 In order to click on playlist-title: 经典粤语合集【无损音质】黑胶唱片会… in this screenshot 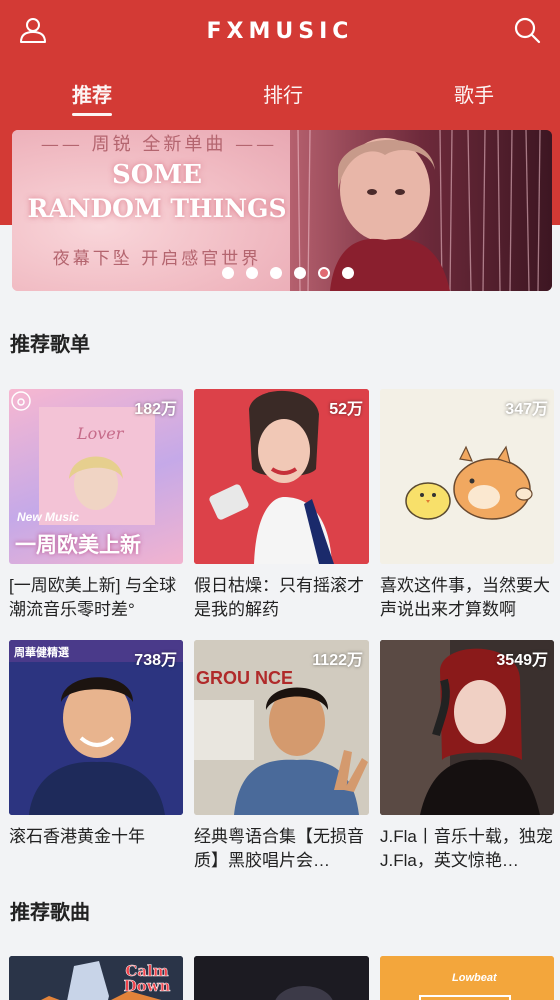, I will do `click(279, 848)`.